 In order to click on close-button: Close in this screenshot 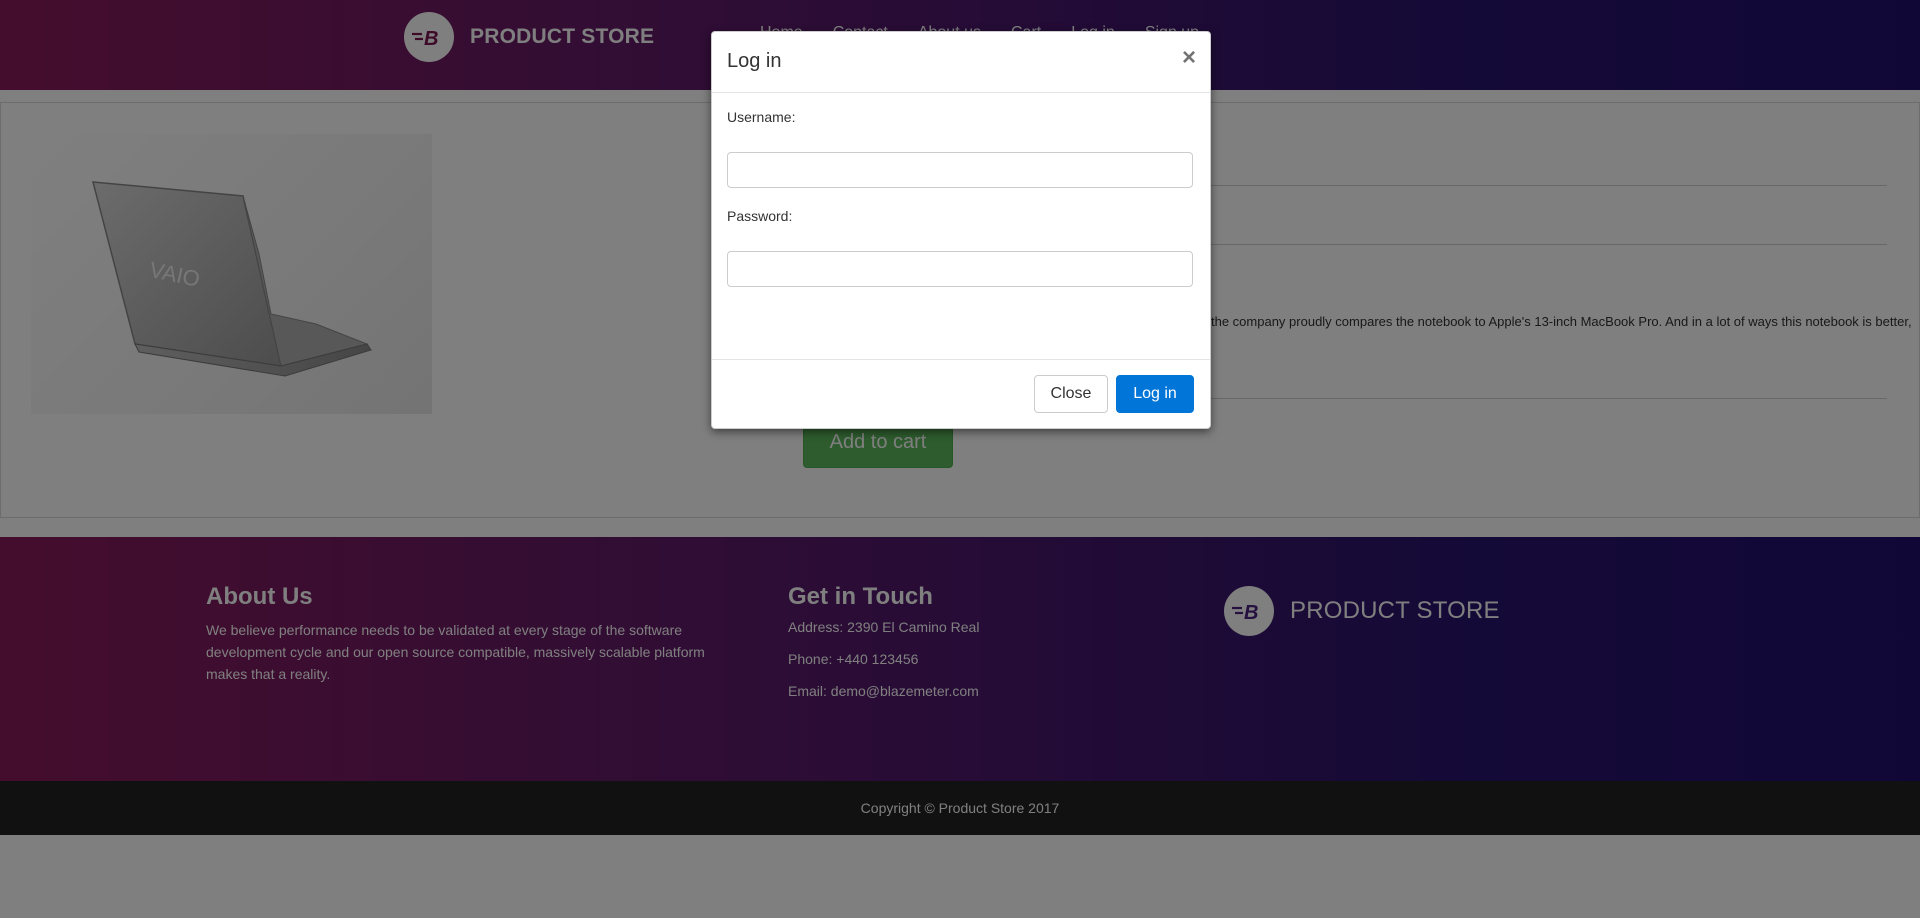, I will do `click(1071, 394)`.